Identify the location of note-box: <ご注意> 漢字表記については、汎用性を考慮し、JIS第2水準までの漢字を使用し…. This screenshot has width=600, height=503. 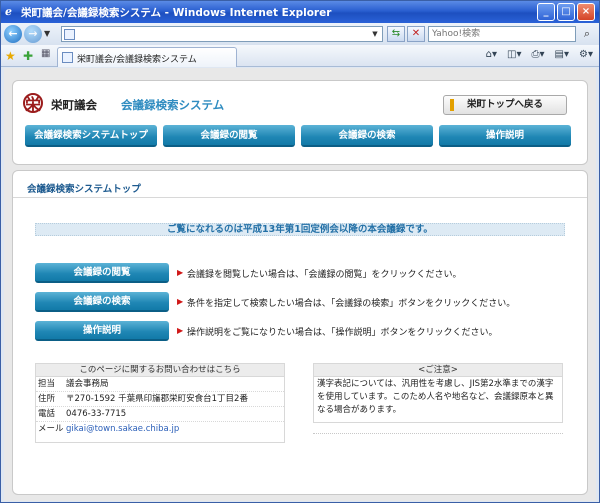
(438, 393).